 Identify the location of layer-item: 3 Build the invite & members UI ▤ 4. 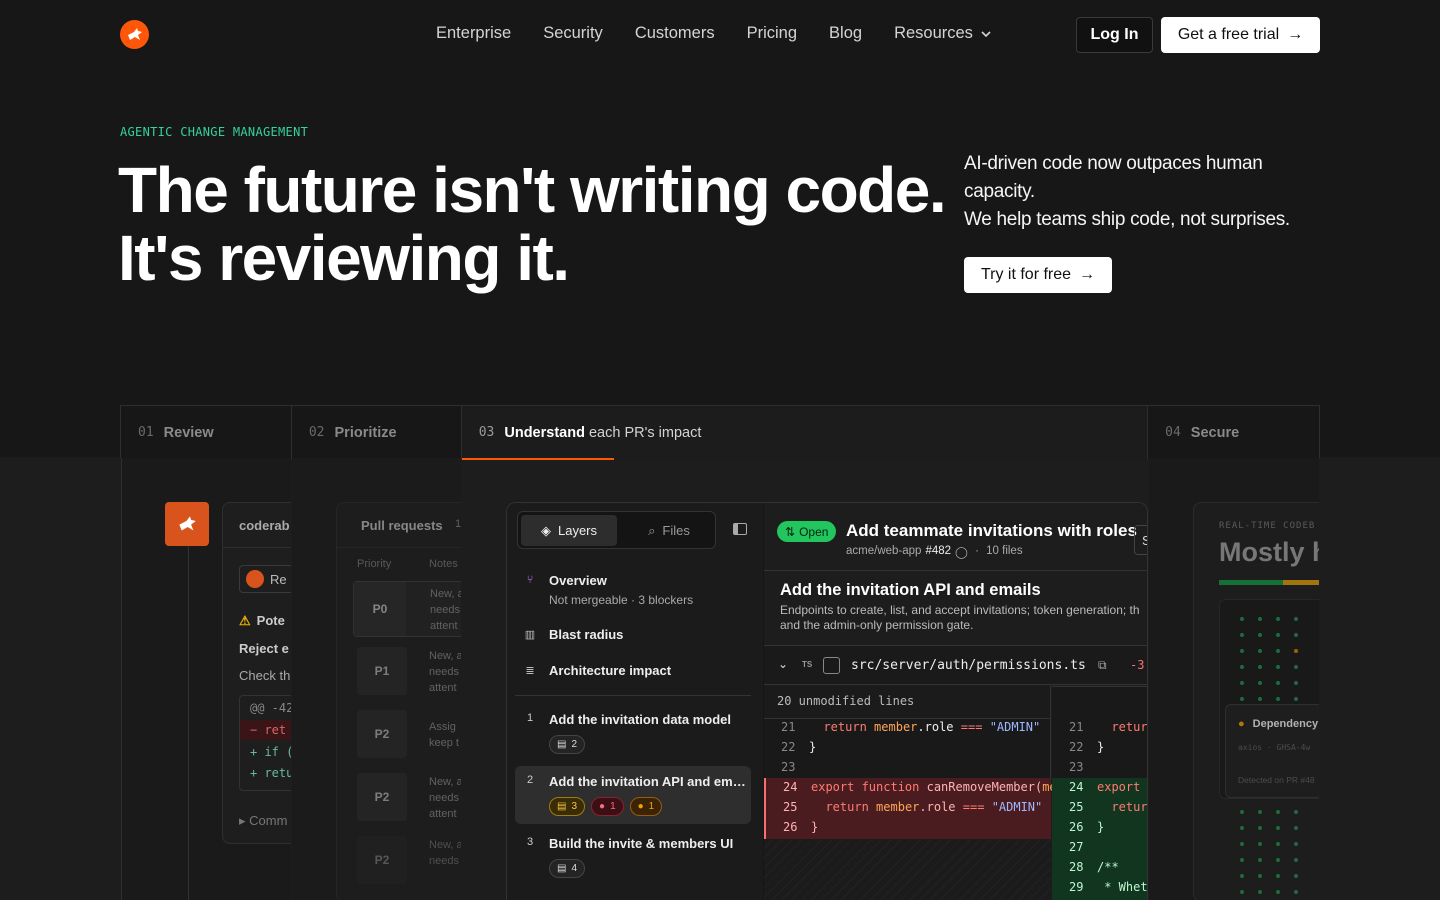
(628, 857).